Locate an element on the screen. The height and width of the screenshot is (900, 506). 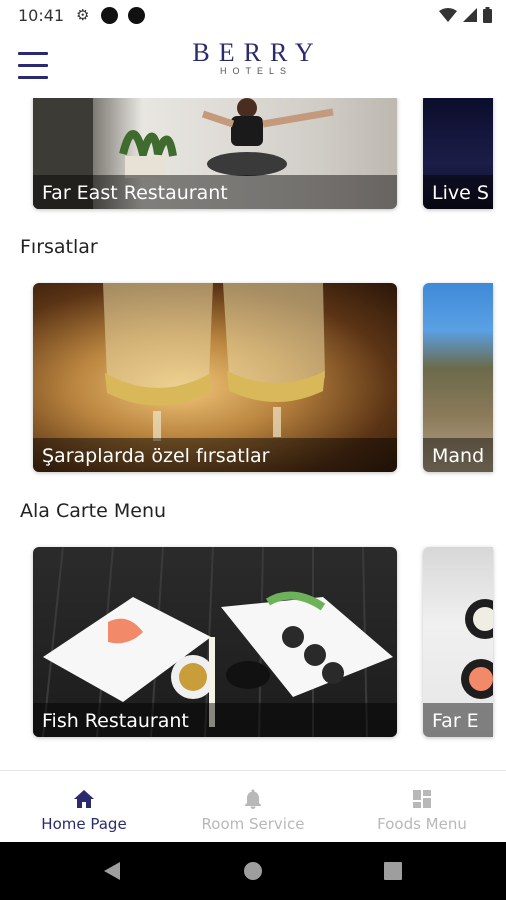
card-label: Şaraplarda özel fırsatlar is located at coordinates (156, 456).